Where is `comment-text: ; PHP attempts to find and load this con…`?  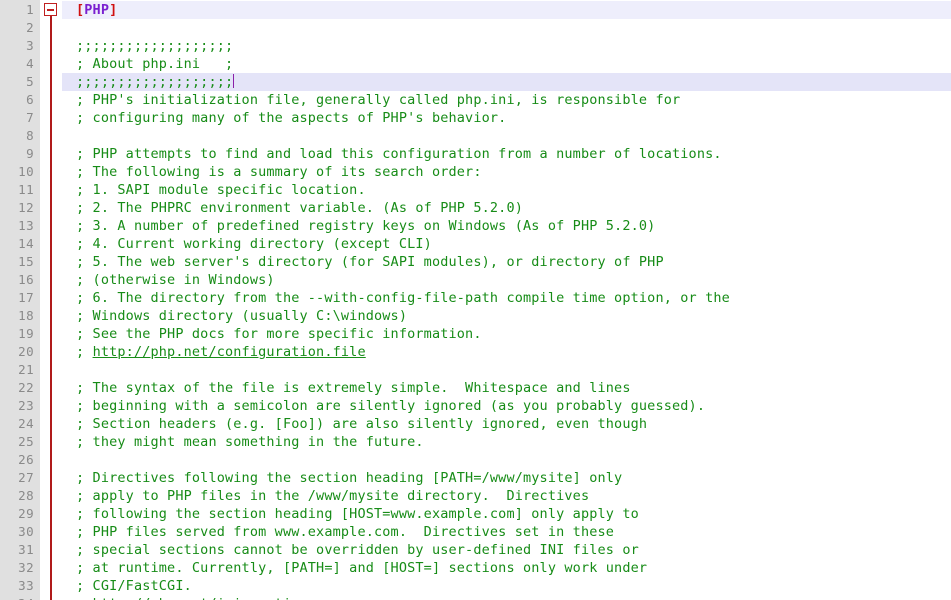 comment-text: ; PHP attempts to find and load this con… is located at coordinates (399, 154).